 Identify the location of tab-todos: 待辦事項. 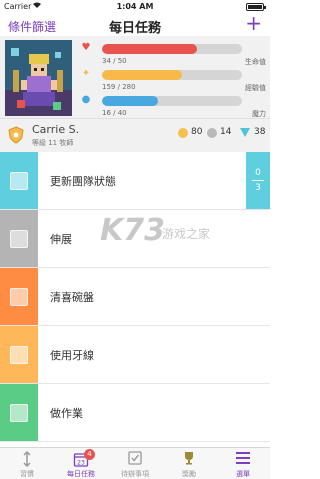
(135, 463).